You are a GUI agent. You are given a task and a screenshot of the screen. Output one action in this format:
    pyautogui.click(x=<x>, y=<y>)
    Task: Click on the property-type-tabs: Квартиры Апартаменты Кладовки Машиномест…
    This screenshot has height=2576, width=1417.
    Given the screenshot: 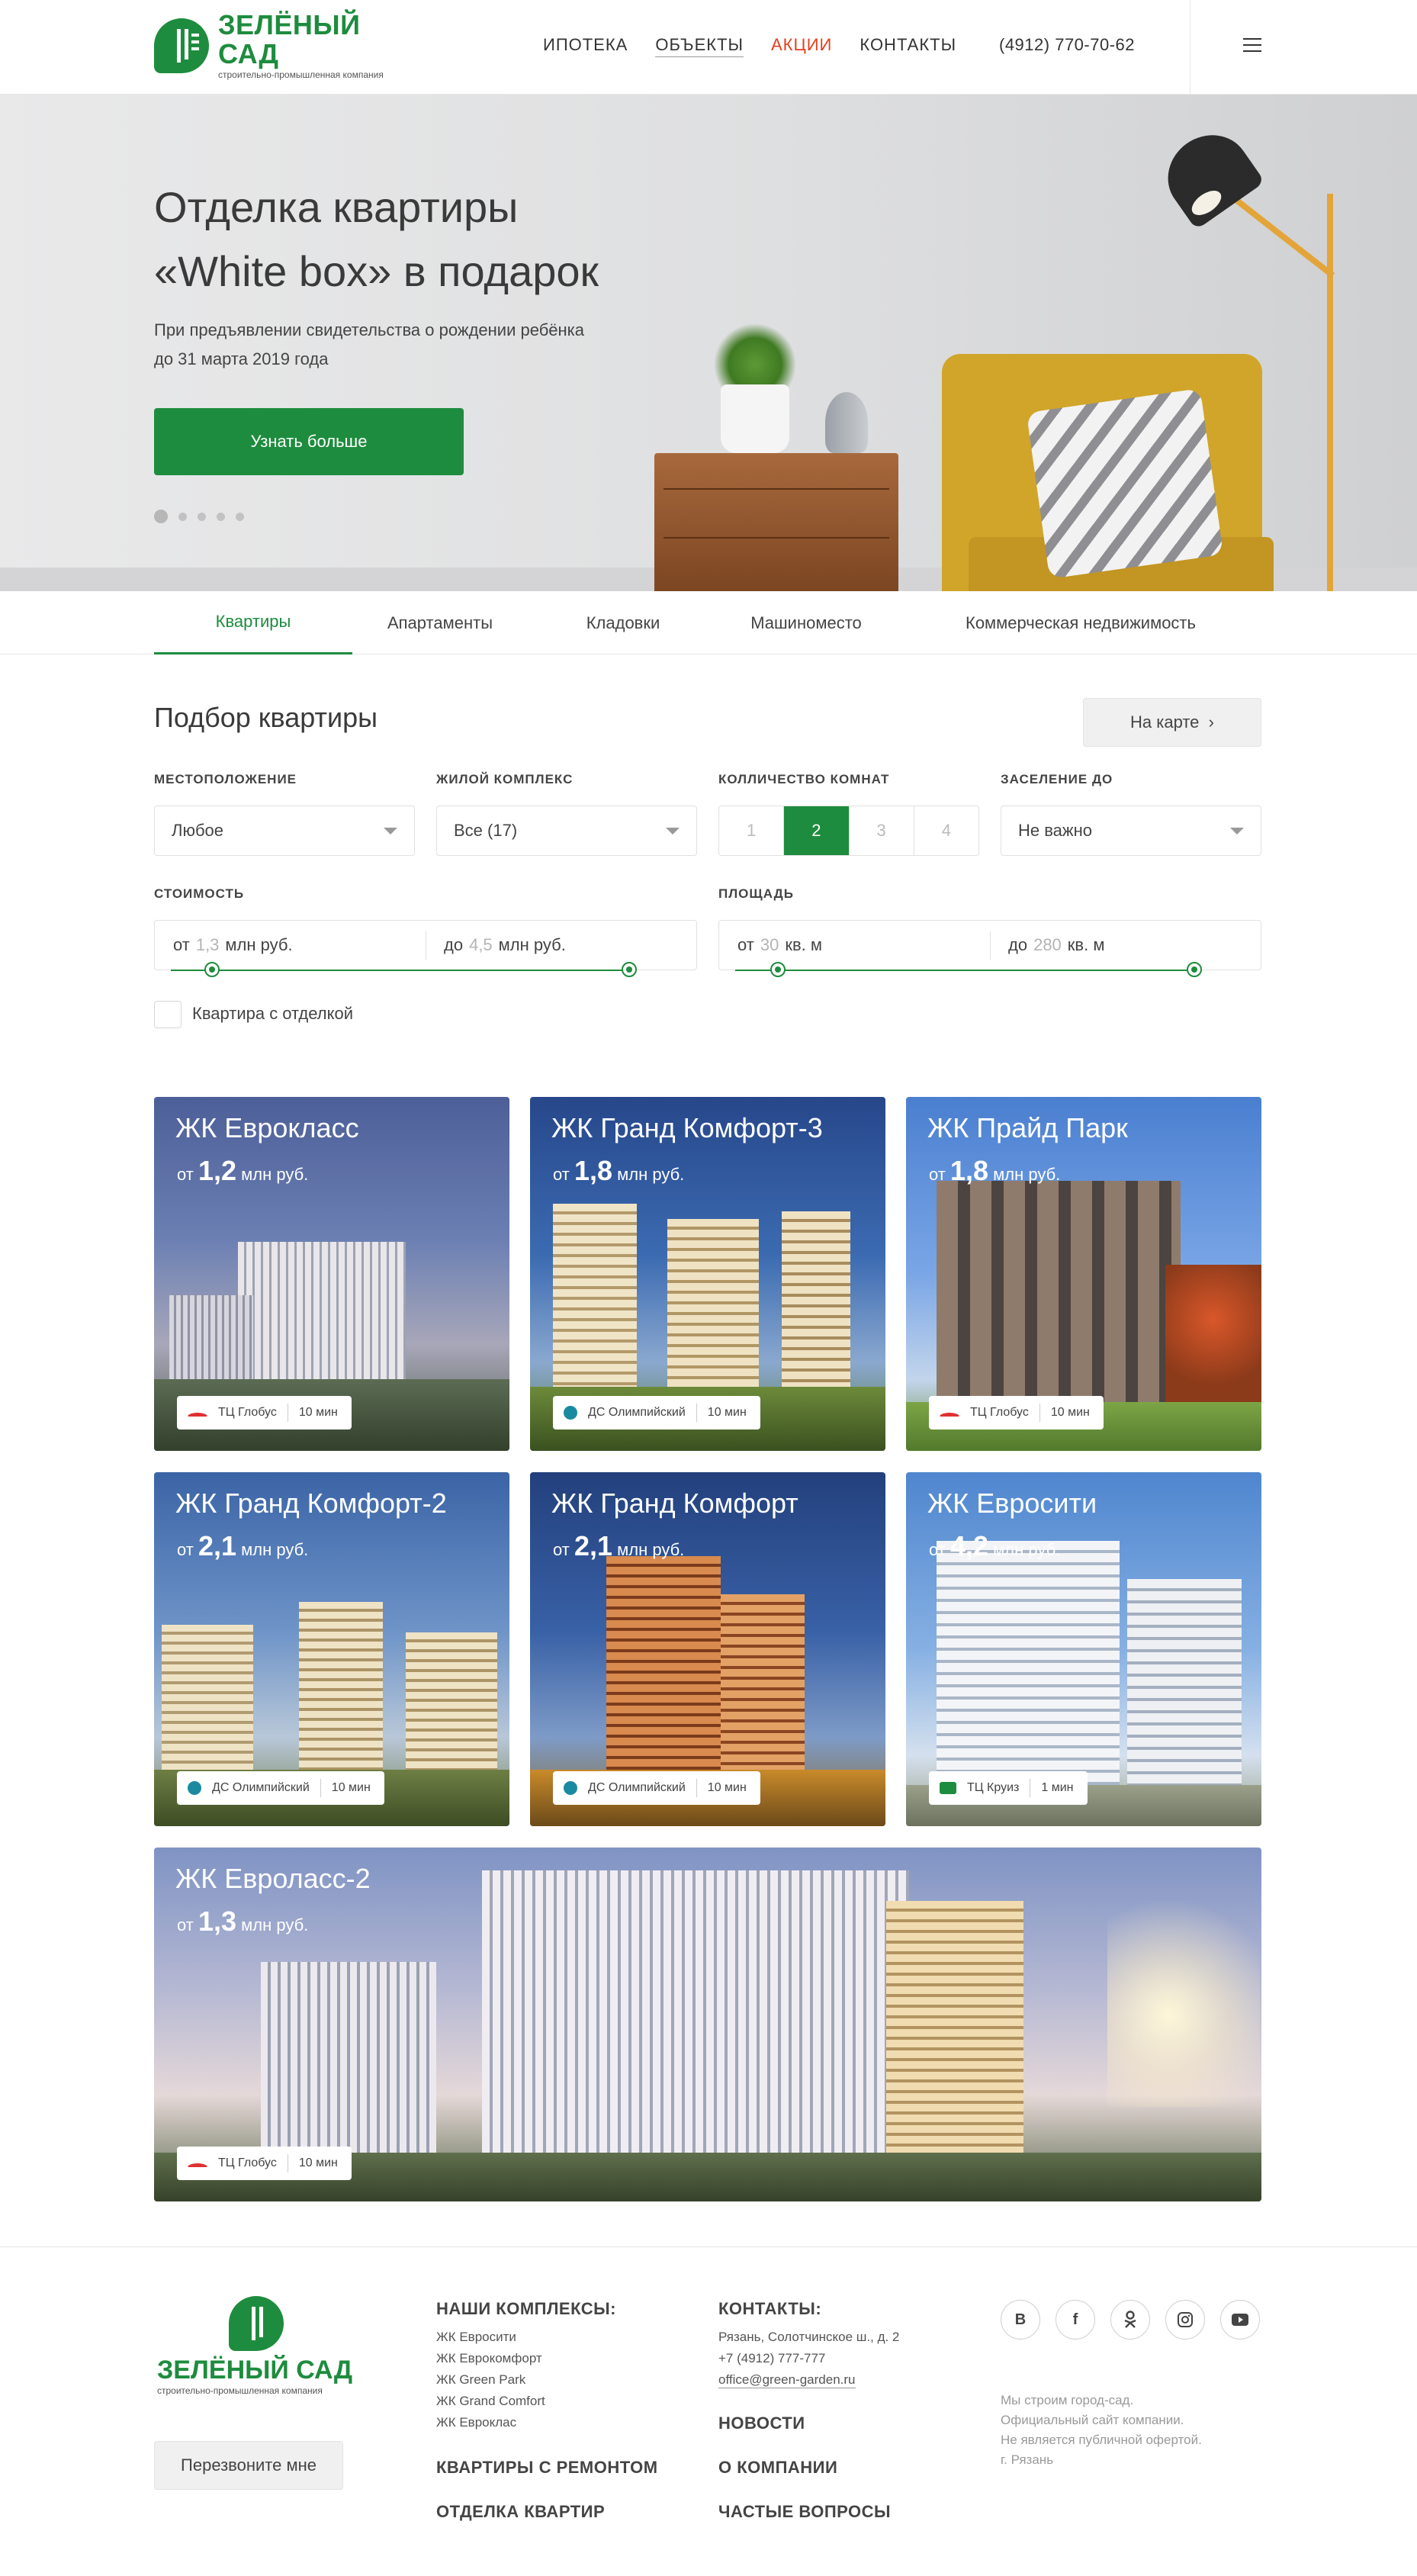 What is the action you would take?
    pyautogui.click(x=708, y=622)
    